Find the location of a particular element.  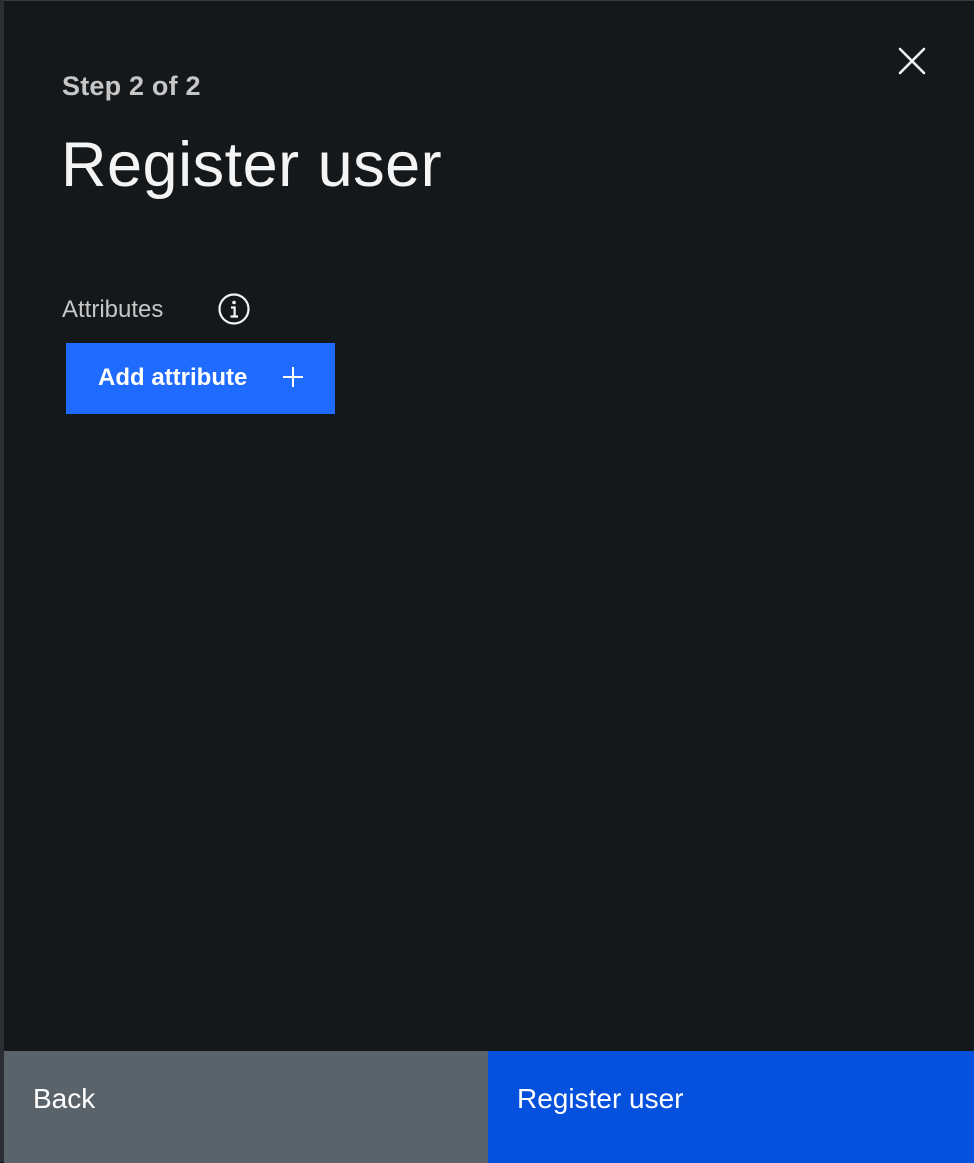

register-user-button: Register user is located at coordinates (731, 1107).